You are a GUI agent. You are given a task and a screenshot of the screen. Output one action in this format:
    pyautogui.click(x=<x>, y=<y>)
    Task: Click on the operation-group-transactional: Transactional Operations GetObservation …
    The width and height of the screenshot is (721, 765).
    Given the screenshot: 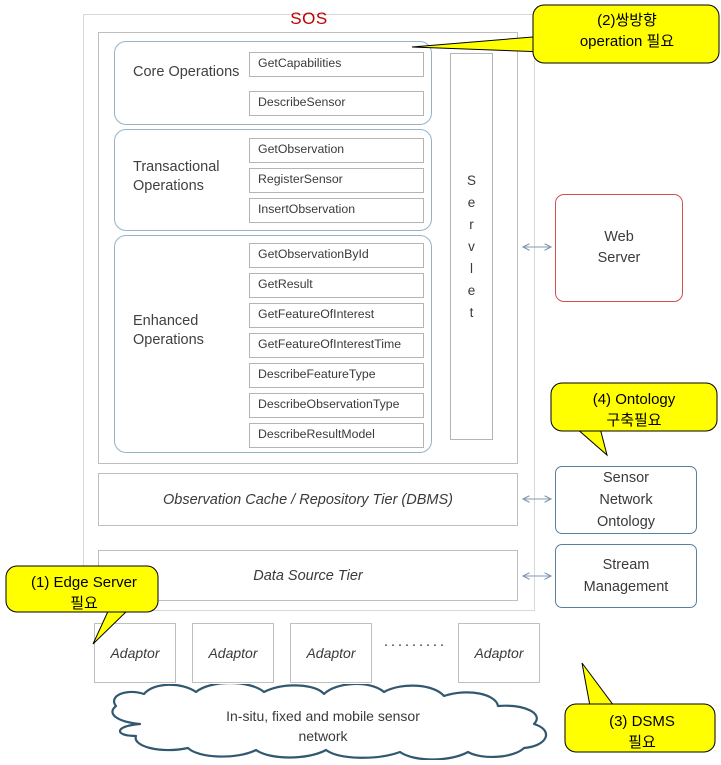 What is the action you would take?
    pyautogui.click(x=273, y=180)
    